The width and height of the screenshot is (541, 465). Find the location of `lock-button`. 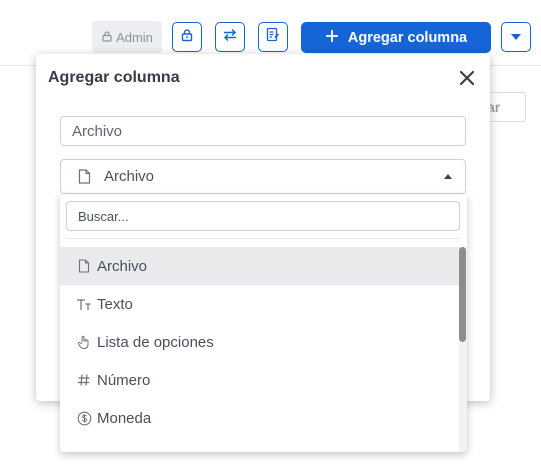

lock-button is located at coordinates (187, 37).